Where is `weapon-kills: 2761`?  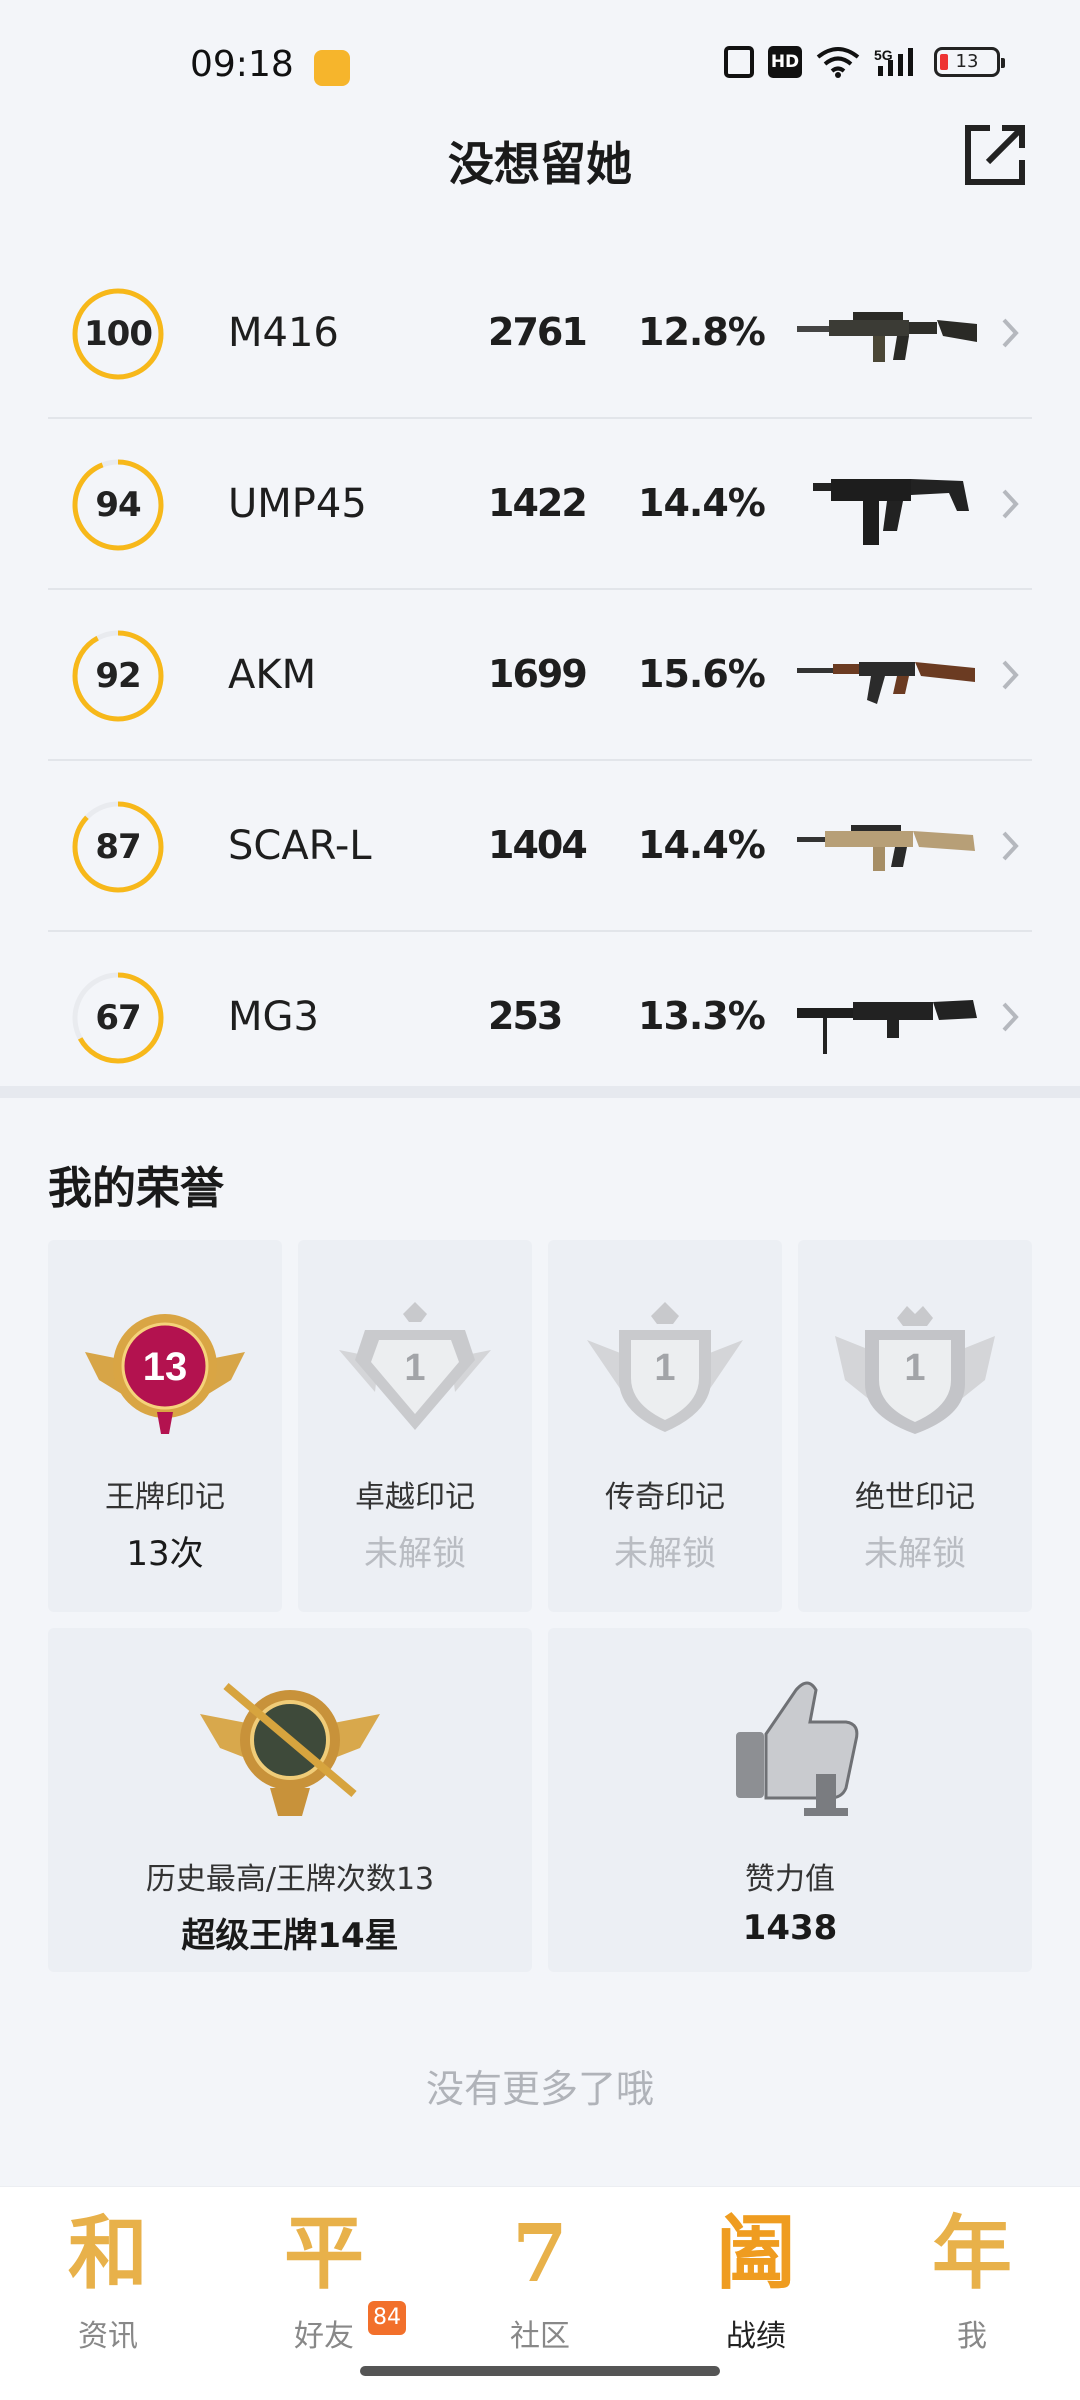 weapon-kills: 2761 is located at coordinates (538, 332).